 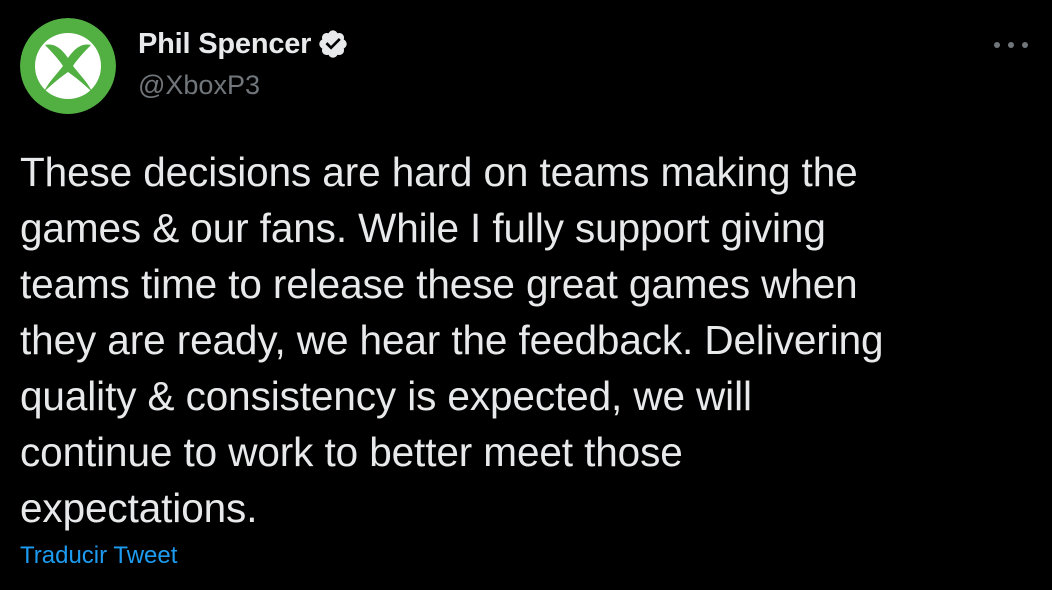 What do you see at coordinates (224, 44) in the screenshot?
I see `display-name: Phil Spencer` at bounding box center [224, 44].